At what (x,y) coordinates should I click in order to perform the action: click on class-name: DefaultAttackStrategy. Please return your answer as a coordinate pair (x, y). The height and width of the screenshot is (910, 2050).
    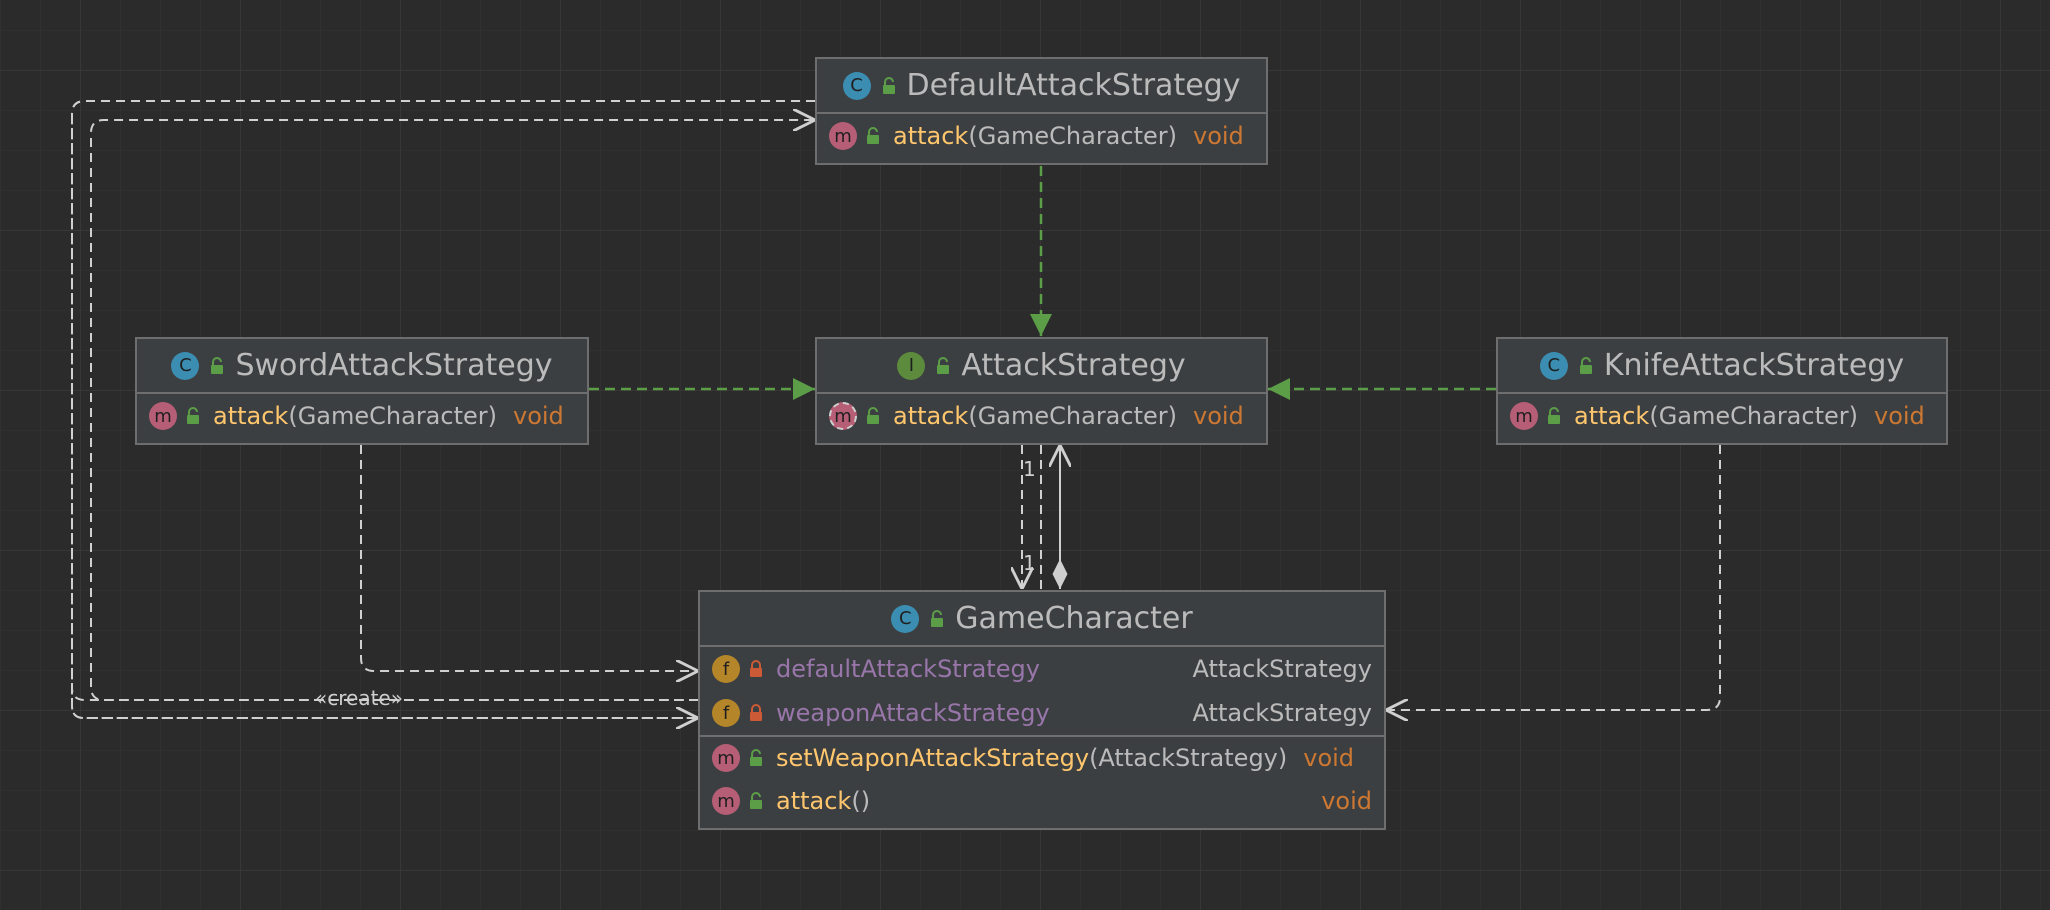
    Looking at the image, I should click on (1073, 85).